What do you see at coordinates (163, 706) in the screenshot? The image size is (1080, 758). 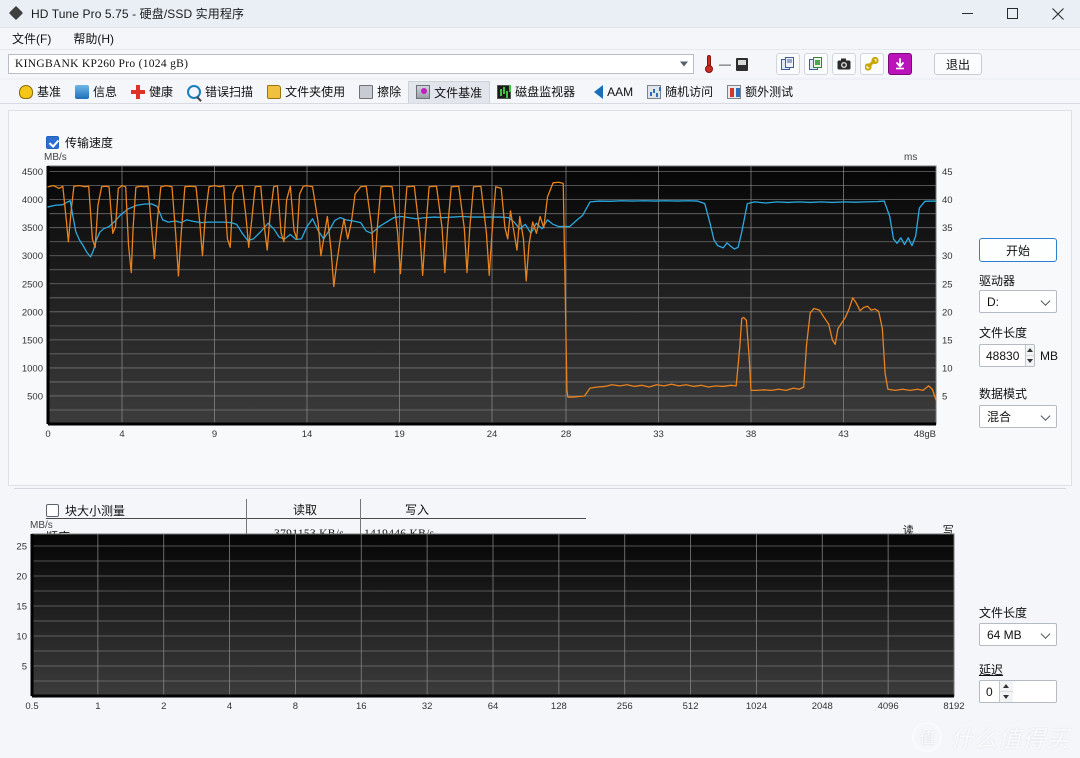 I see `svg-text: 2` at bounding box center [163, 706].